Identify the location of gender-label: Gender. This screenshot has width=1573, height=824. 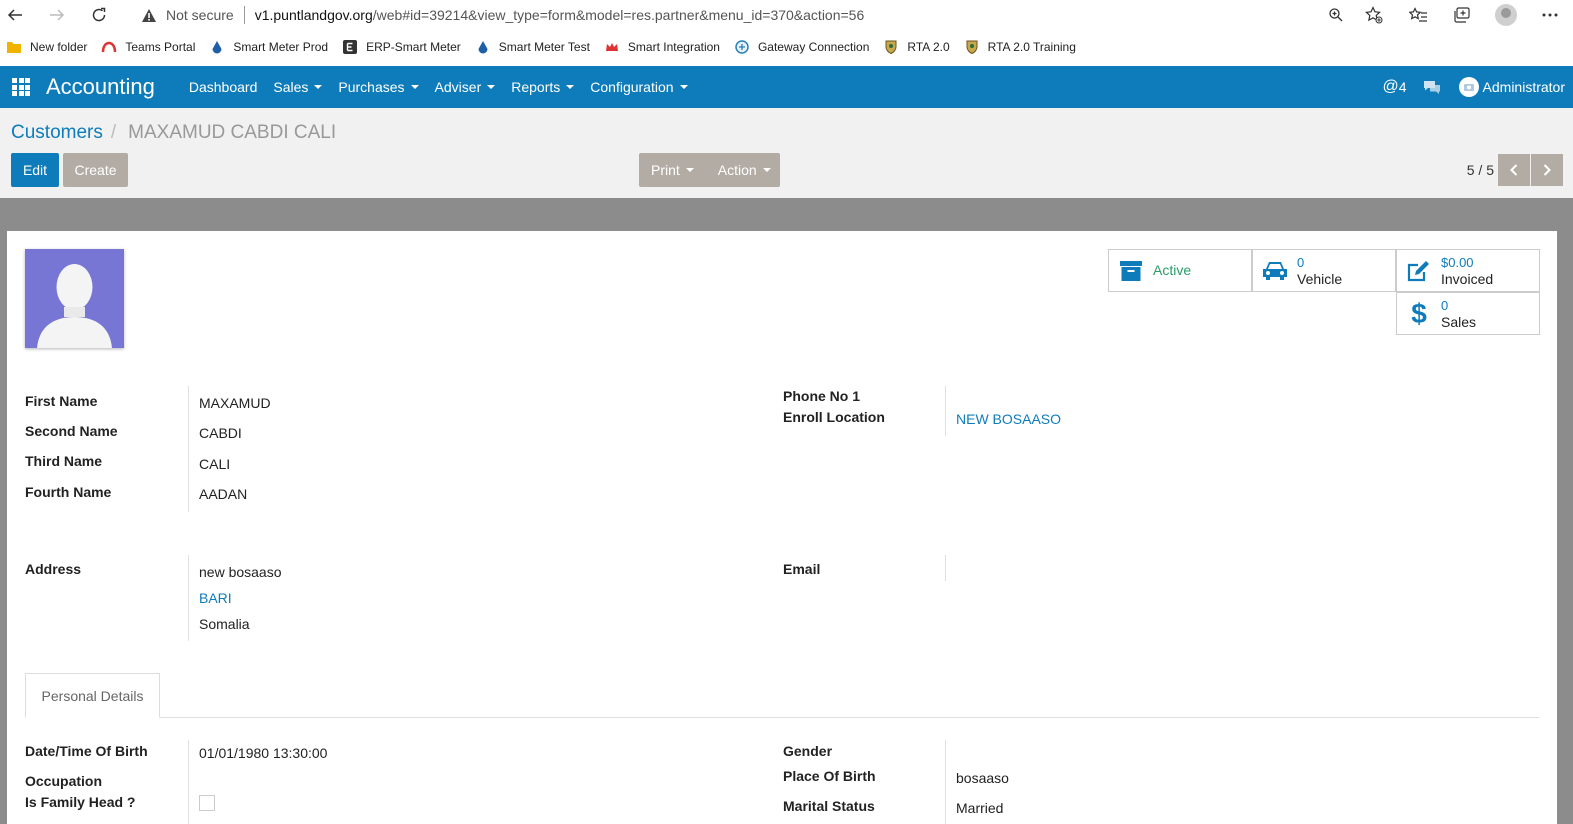
(808, 751).